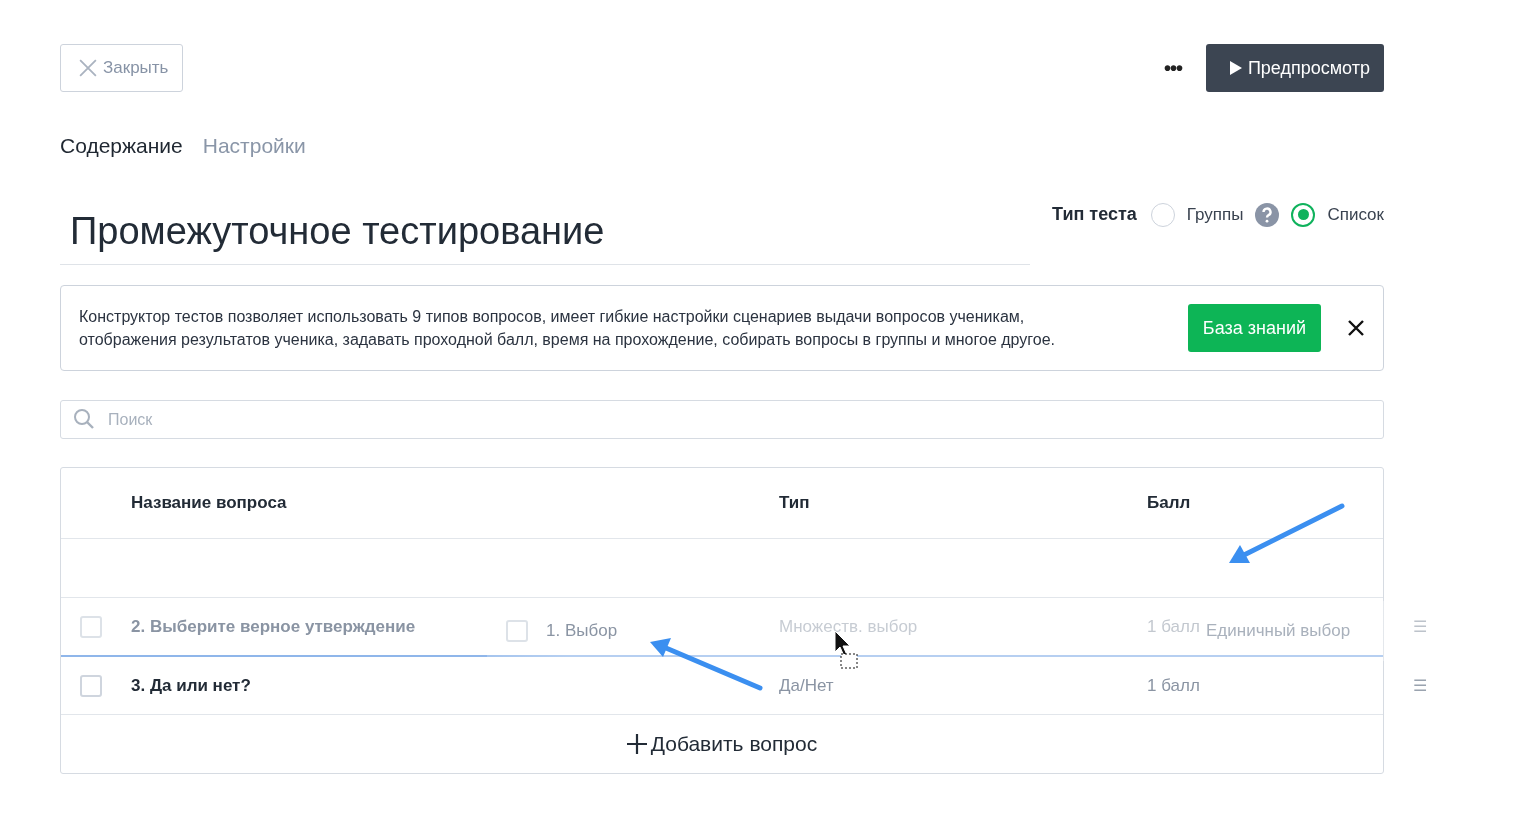 This screenshot has height=832, width=1519. Describe the element at coordinates (1254, 328) in the screenshot. I see `knowledge-base-button: База знаний` at that location.